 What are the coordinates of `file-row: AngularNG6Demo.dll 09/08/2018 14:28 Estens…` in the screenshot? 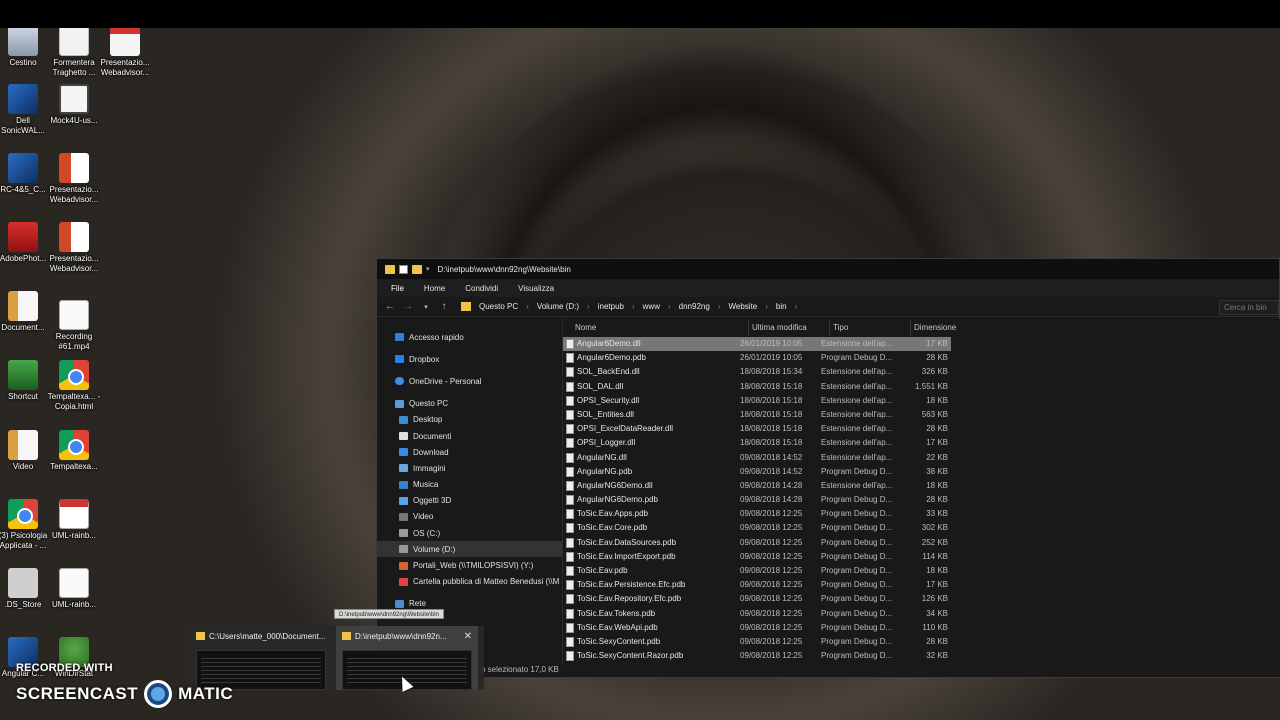 It's located at (921, 486).